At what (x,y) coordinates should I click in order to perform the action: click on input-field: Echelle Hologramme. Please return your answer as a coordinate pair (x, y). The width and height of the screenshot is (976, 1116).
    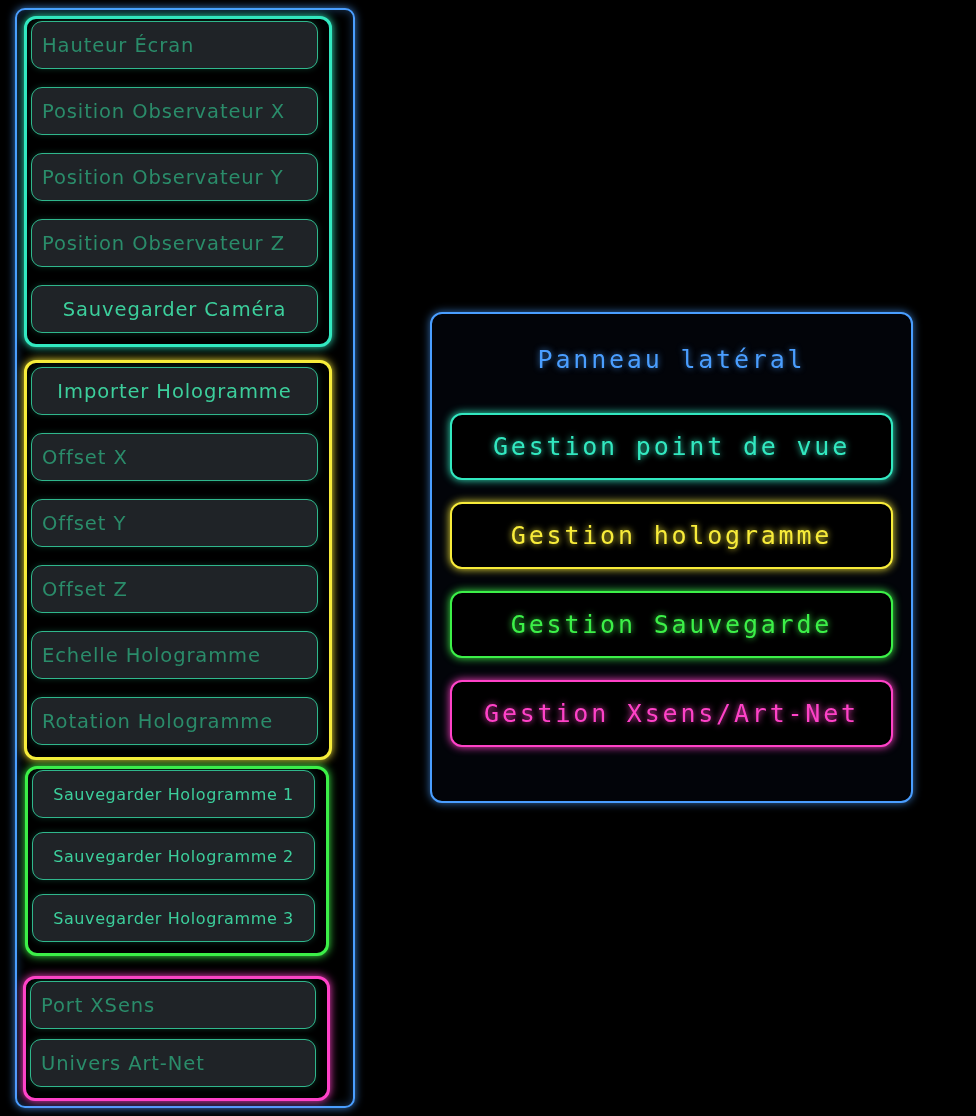
    Looking at the image, I should click on (174, 655).